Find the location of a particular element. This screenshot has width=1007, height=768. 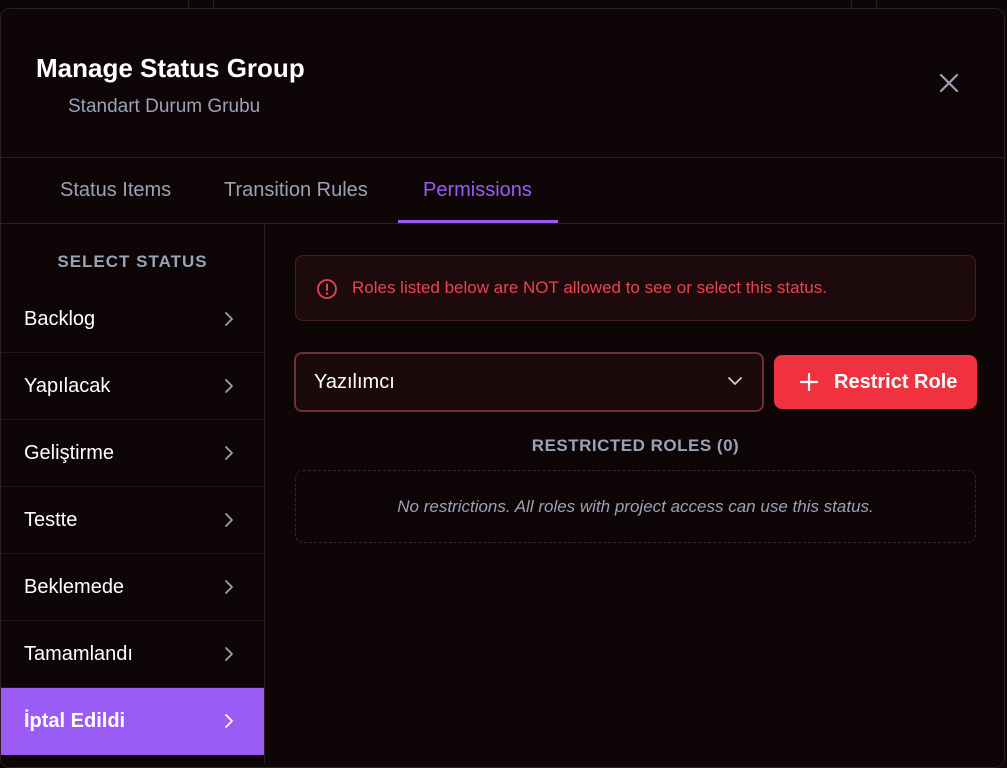

status-item-label: Tamamlandı is located at coordinates (78, 654).